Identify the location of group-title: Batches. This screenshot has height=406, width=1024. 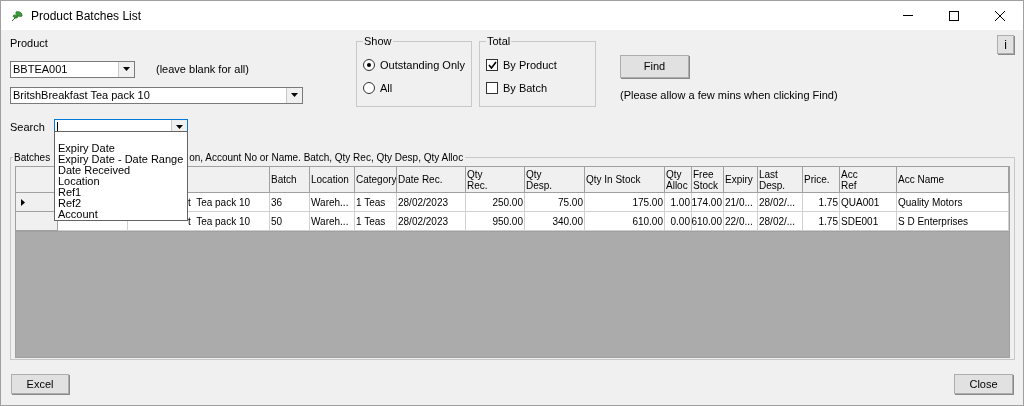
(32, 158).